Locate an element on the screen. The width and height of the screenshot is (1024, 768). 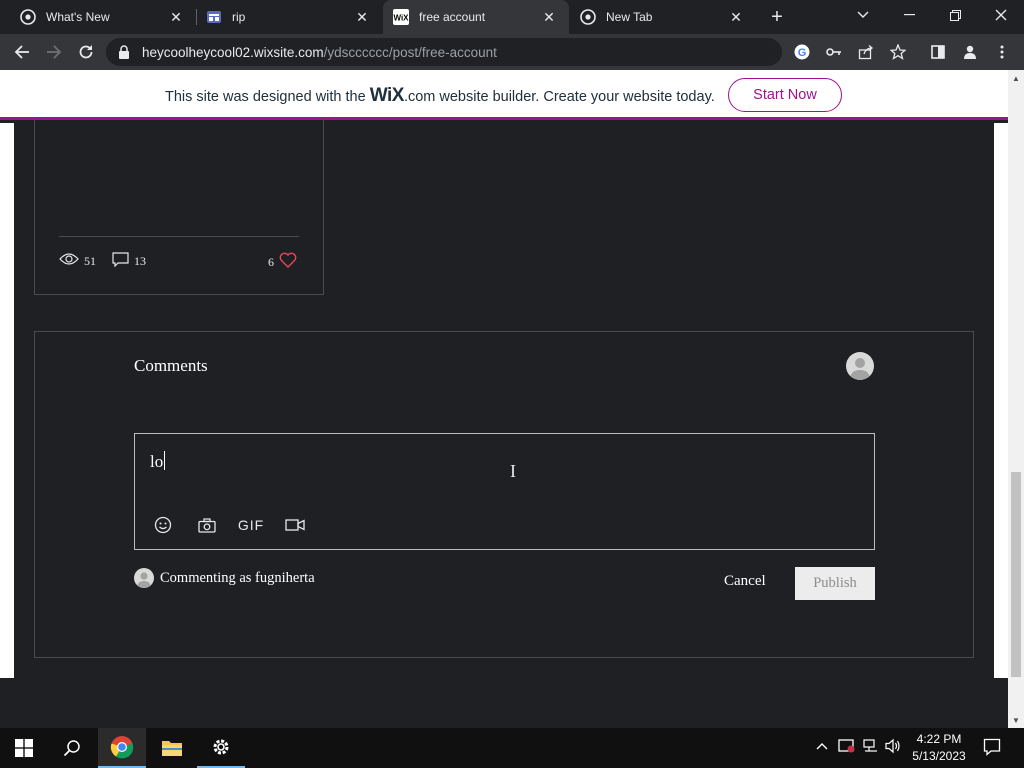
page-bottom-area is located at coordinates (504, 703).